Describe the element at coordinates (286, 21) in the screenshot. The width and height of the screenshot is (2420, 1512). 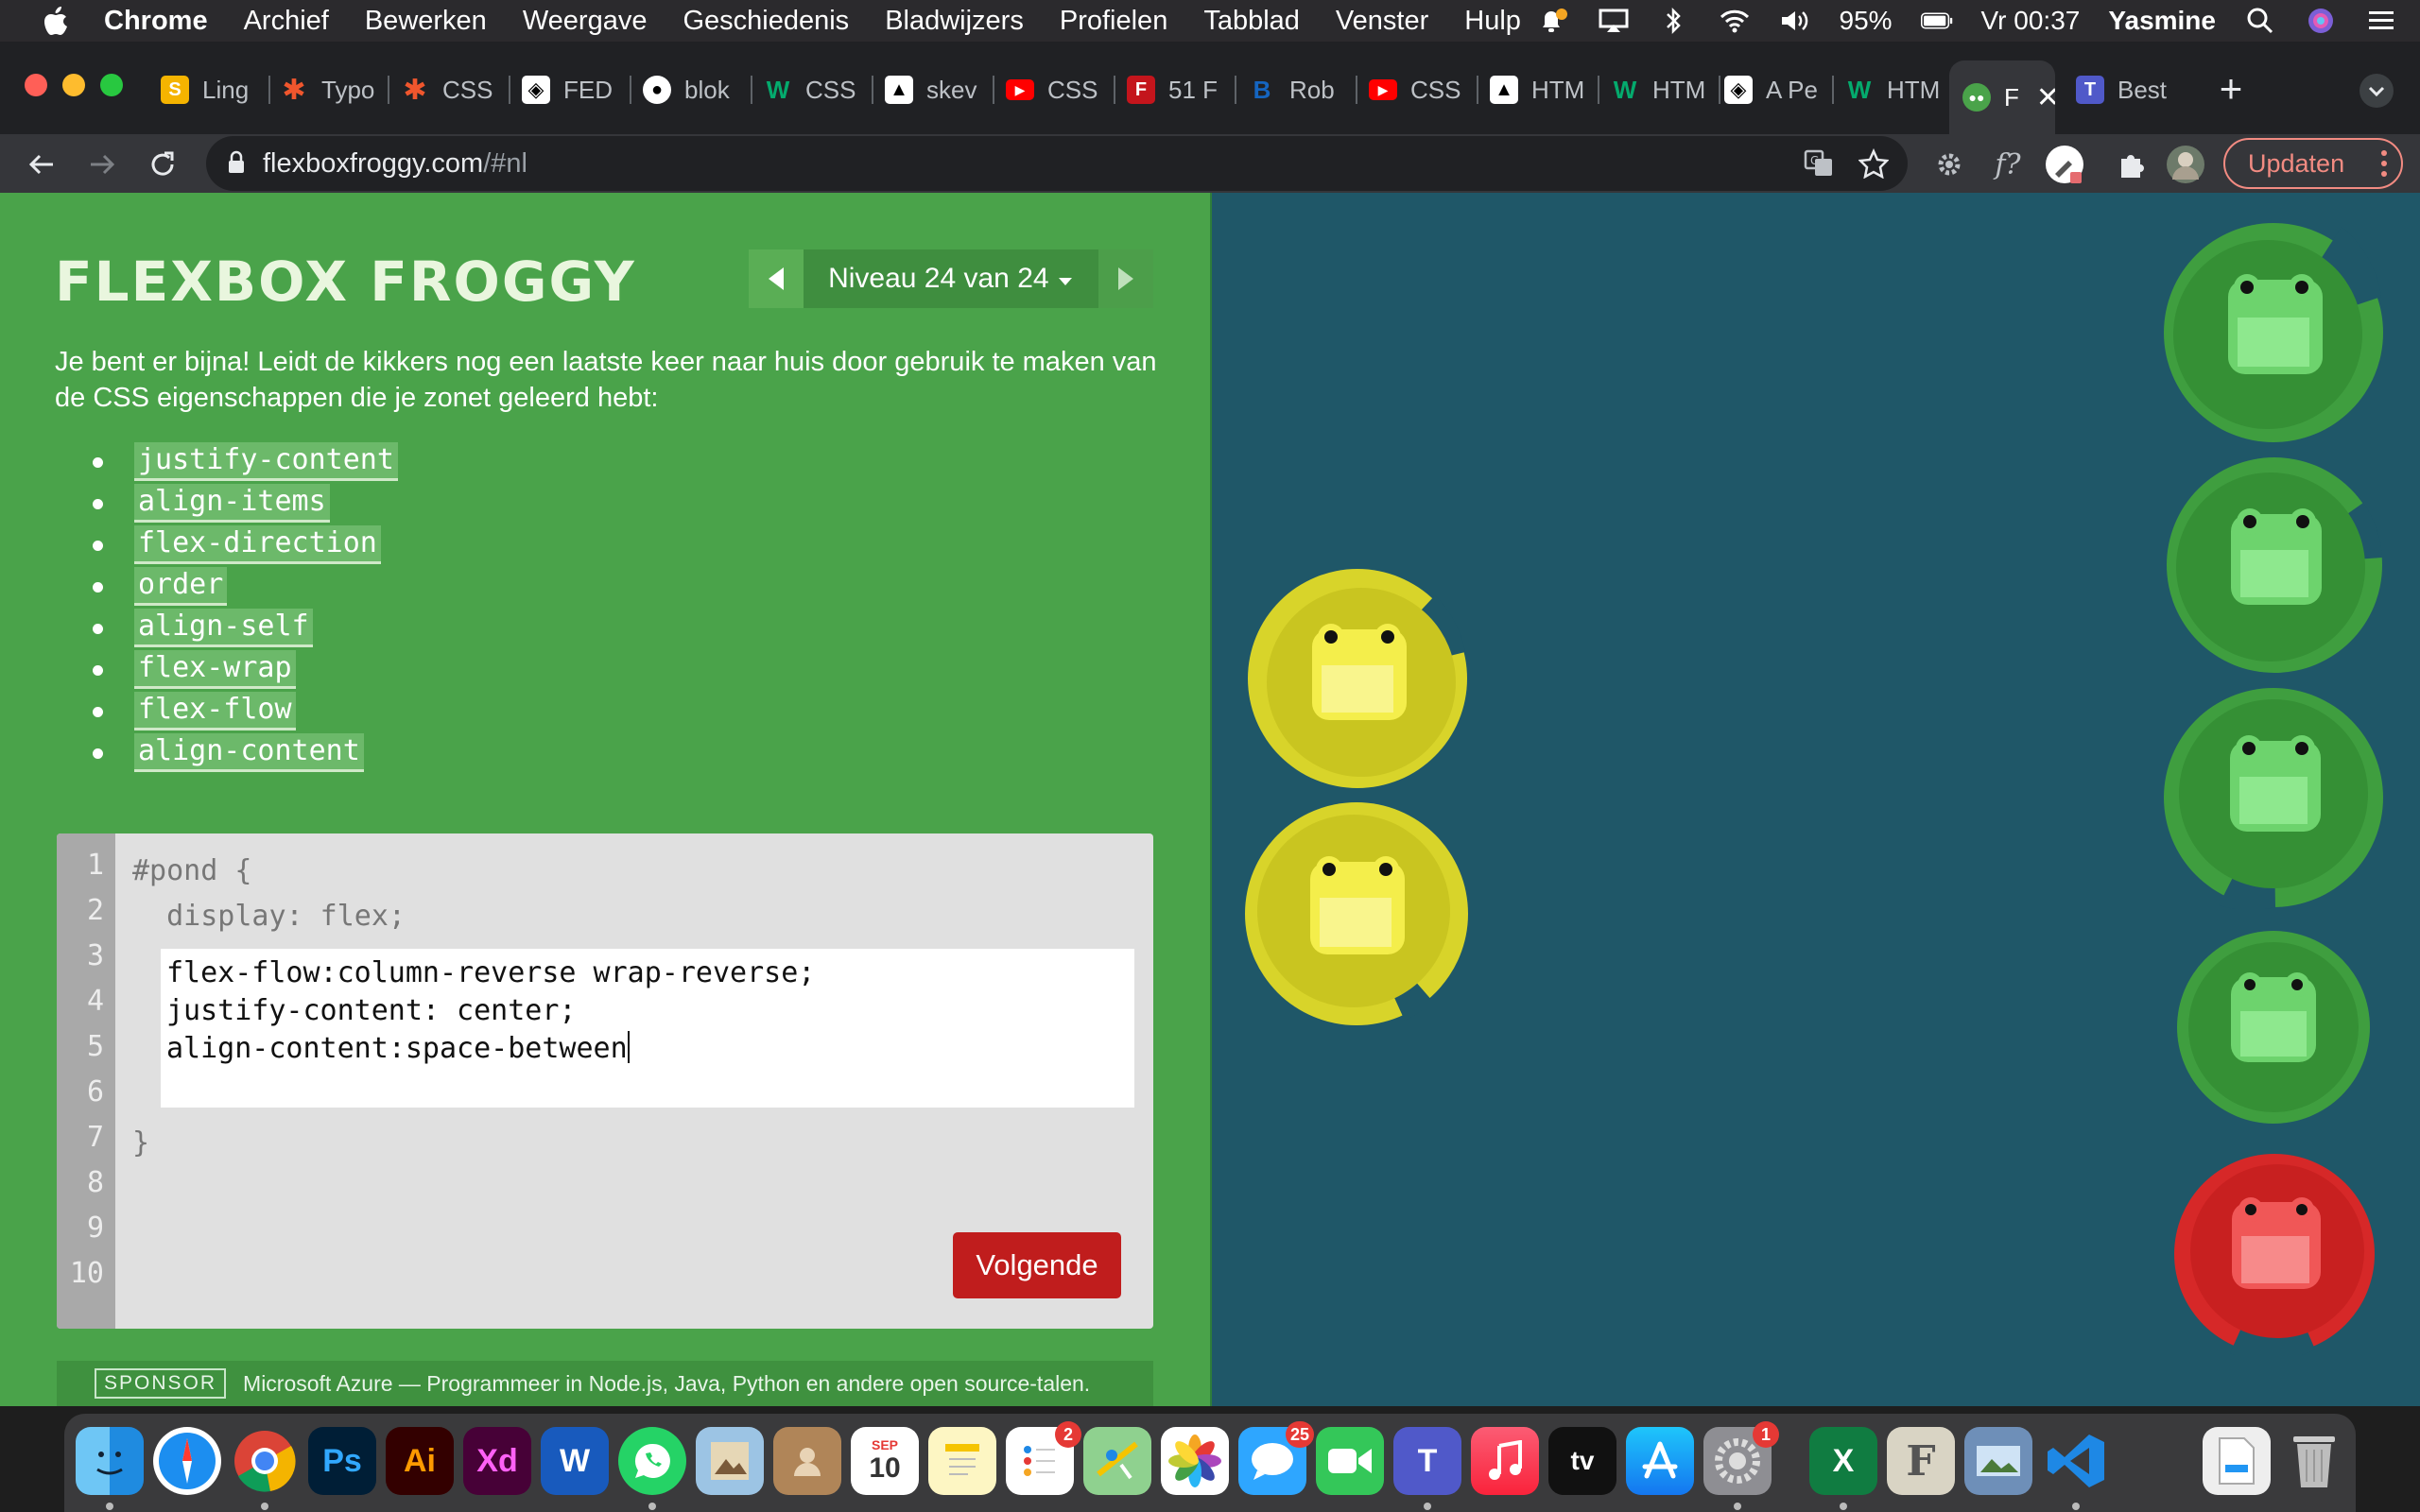
I see `menu-file: Archief` at that location.